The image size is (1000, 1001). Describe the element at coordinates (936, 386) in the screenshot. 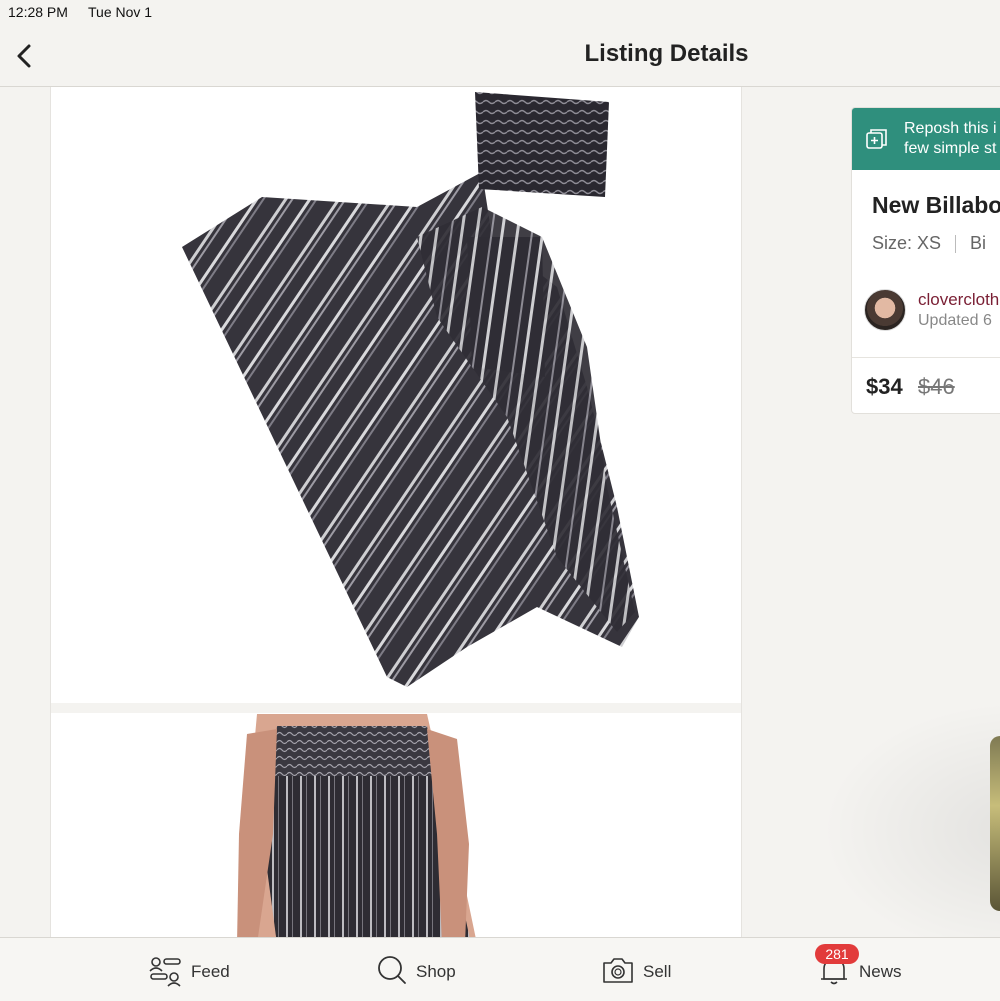

I see `original-price: $46` at that location.